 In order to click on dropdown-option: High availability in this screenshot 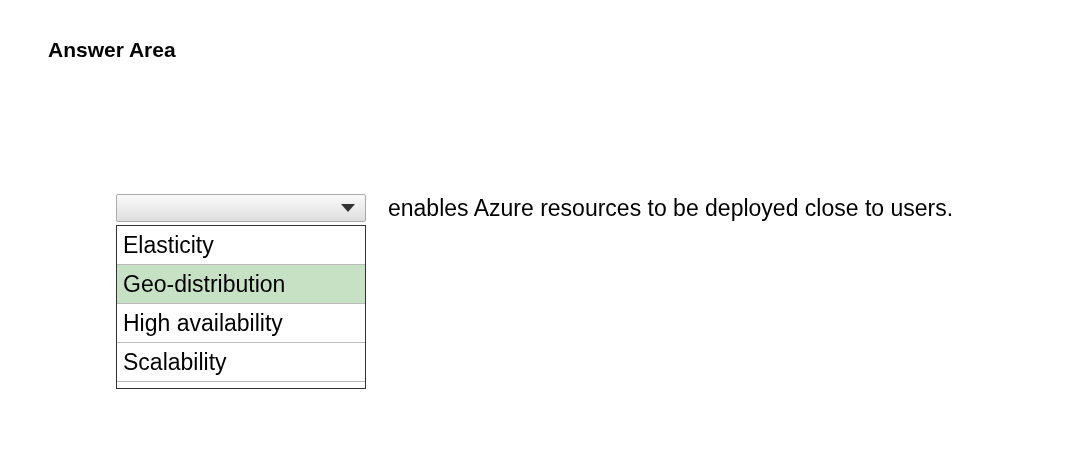, I will do `click(241, 323)`.